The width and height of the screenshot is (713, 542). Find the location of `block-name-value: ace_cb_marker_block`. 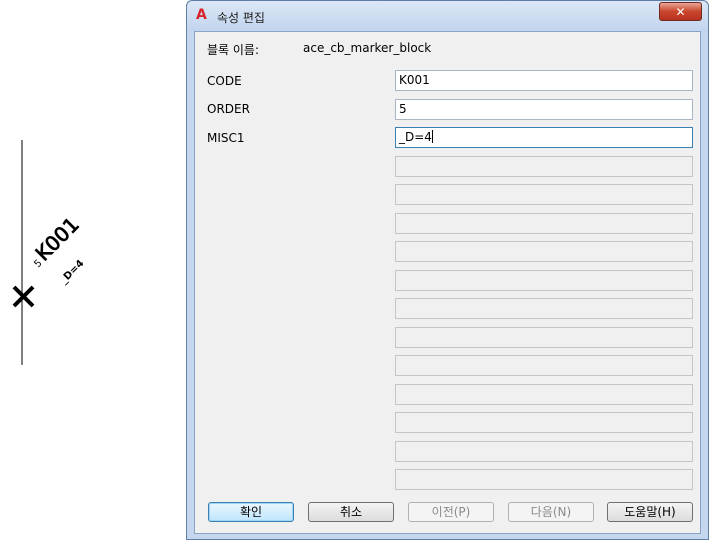

block-name-value: ace_cb_marker_block is located at coordinates (367, 48).